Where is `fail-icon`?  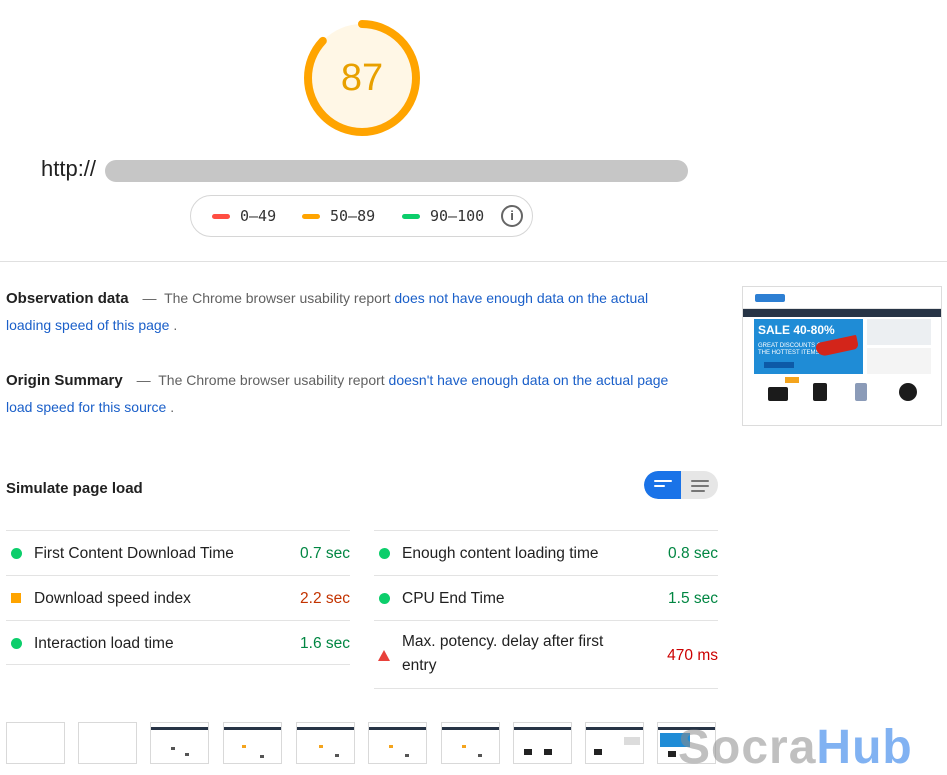 fail-icon is located at coordinates (384, 655).